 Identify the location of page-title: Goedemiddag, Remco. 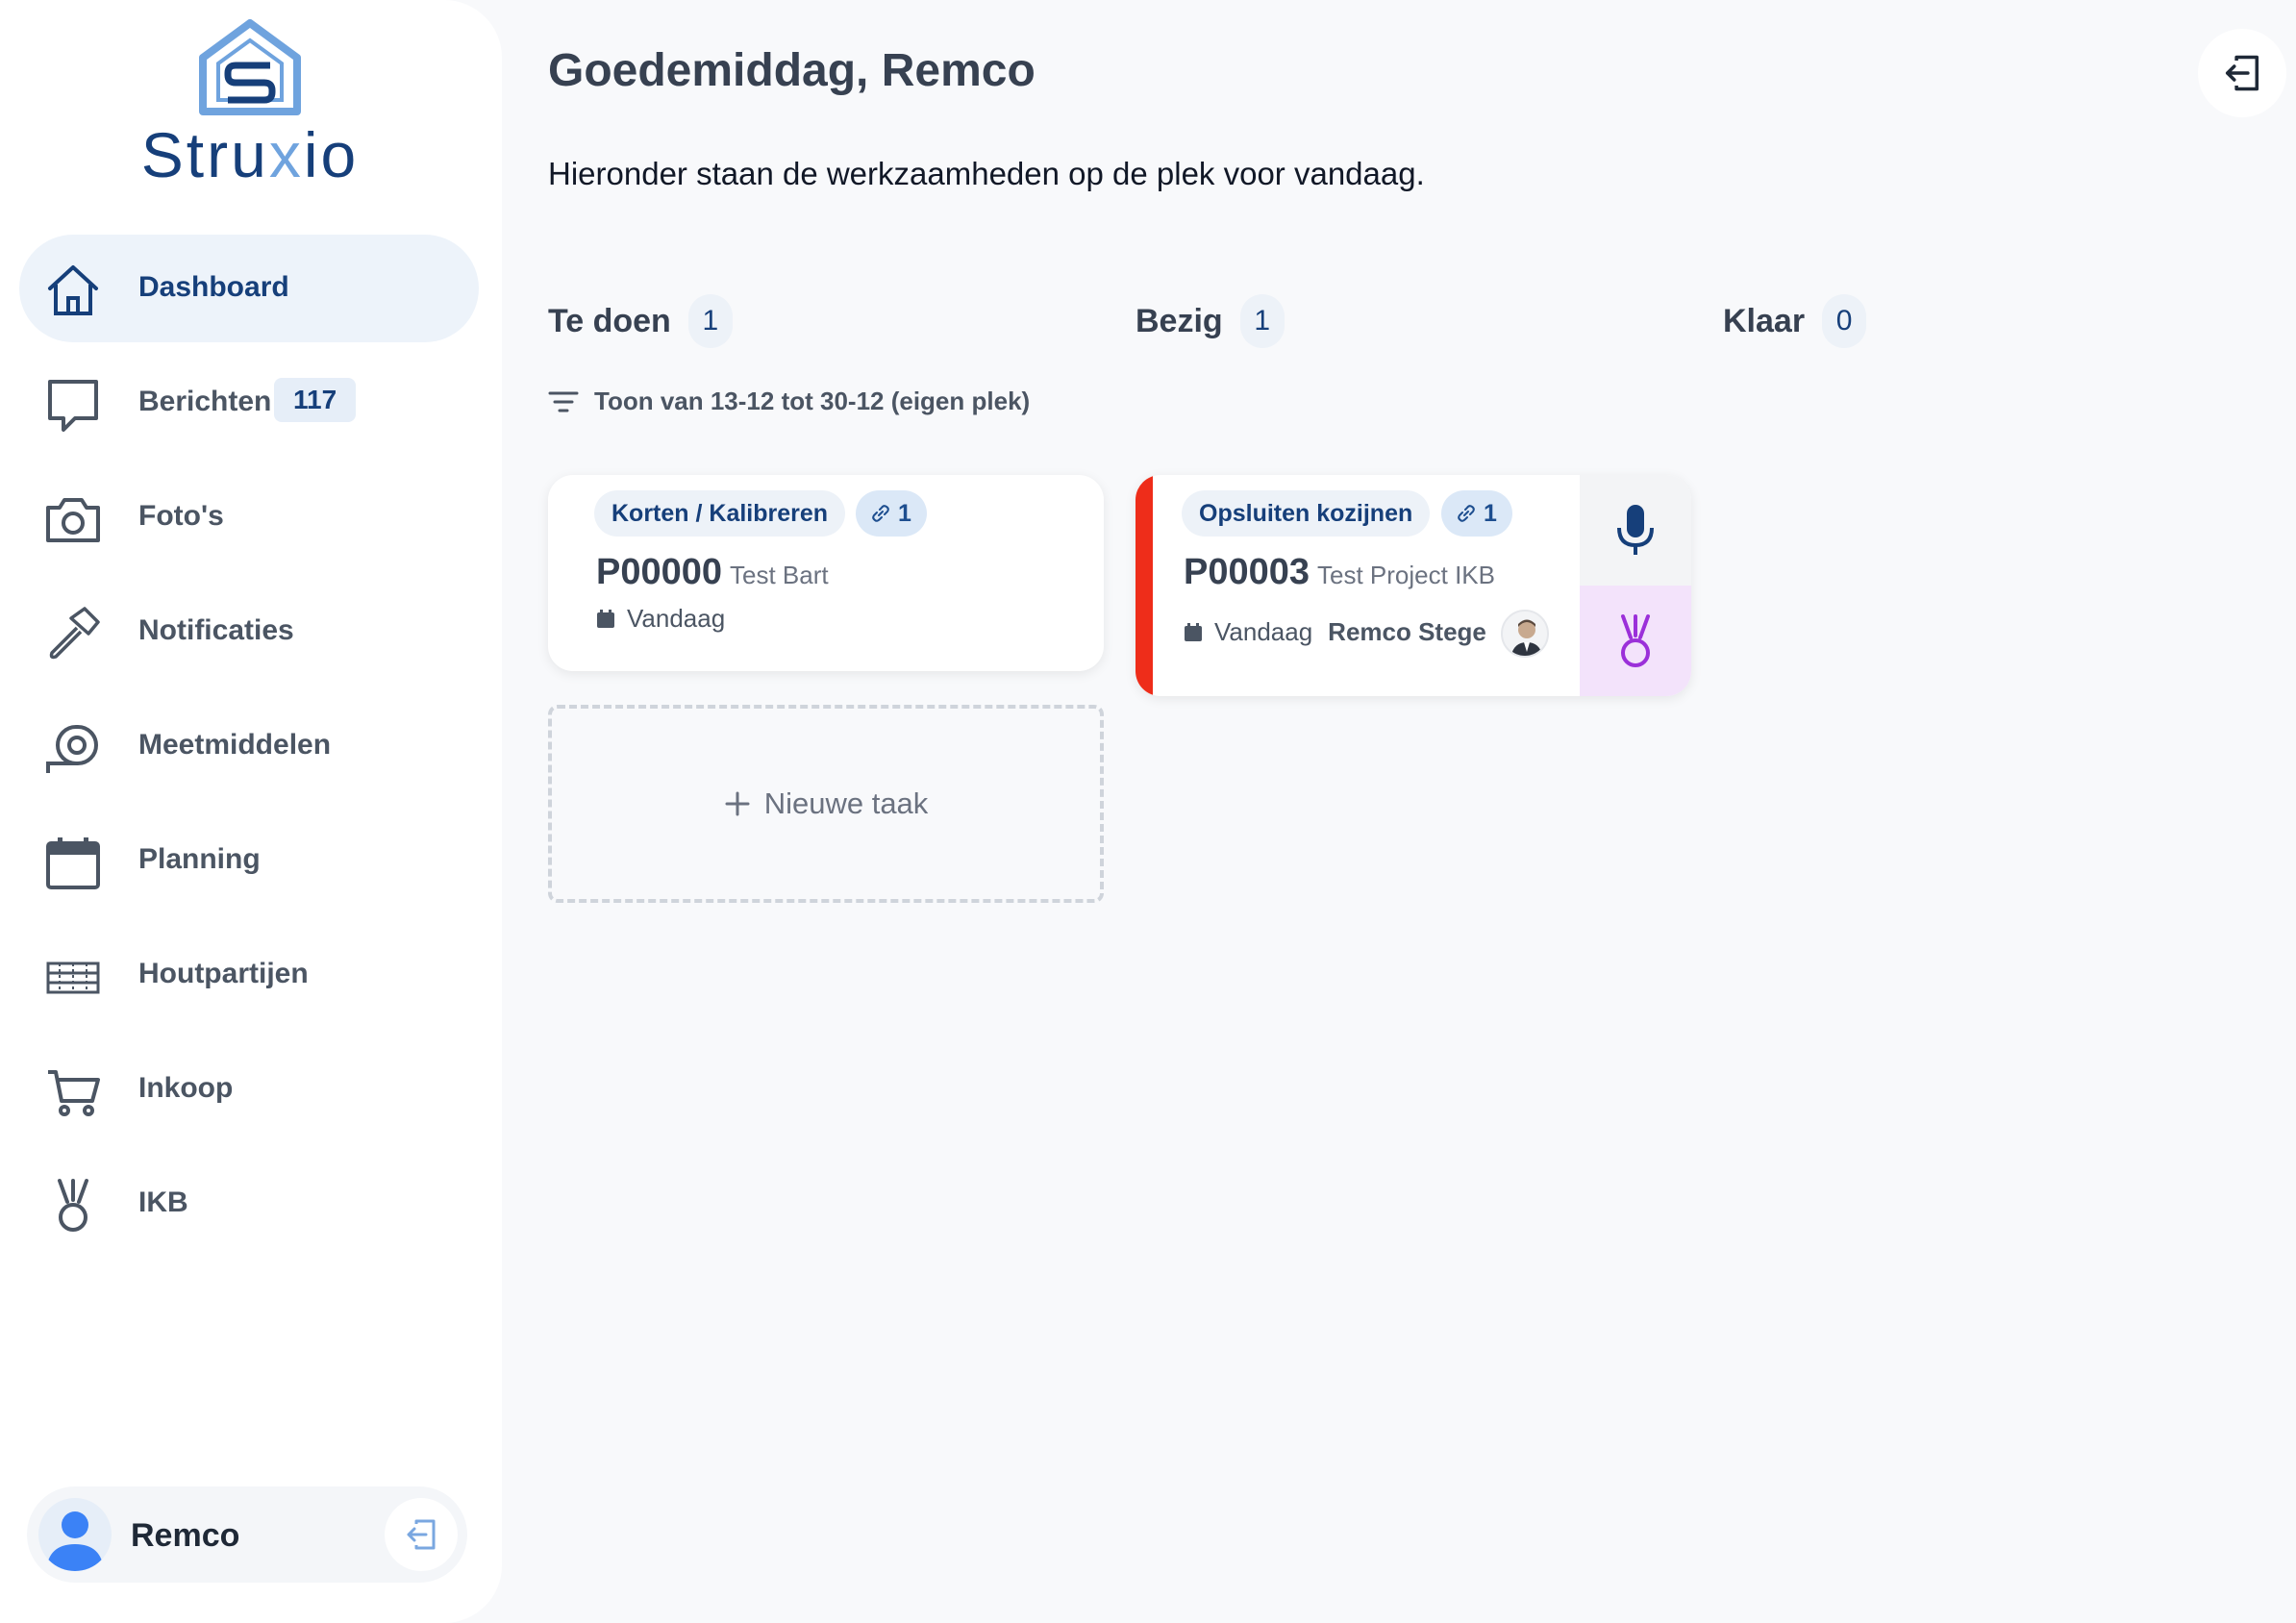
(792, 70).